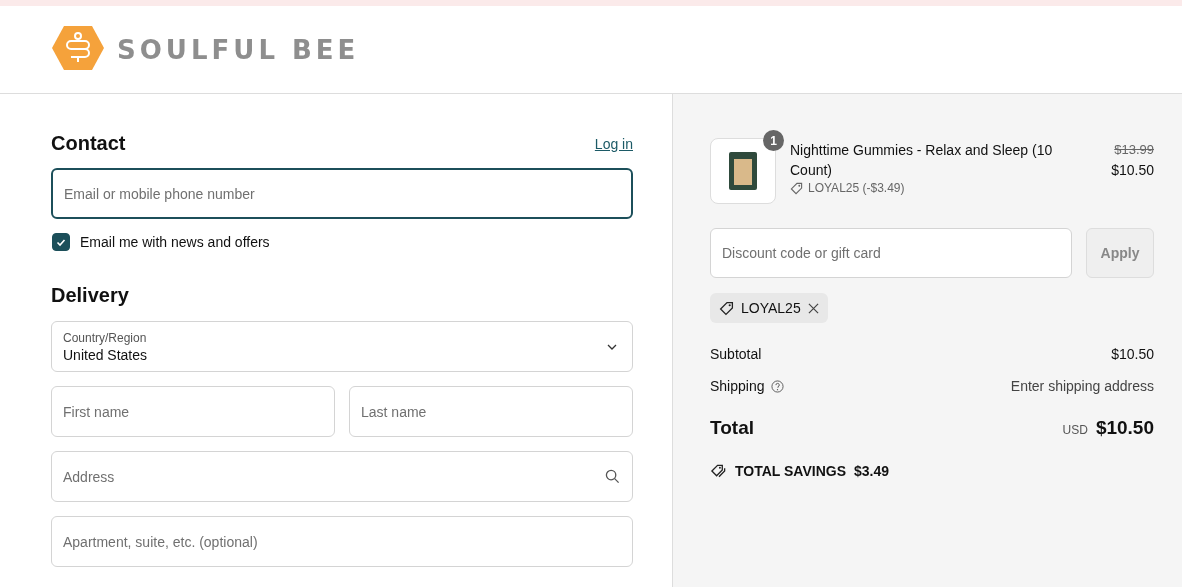  I want to click on brand-name: SOULFUL BEE, so click(238, 49).